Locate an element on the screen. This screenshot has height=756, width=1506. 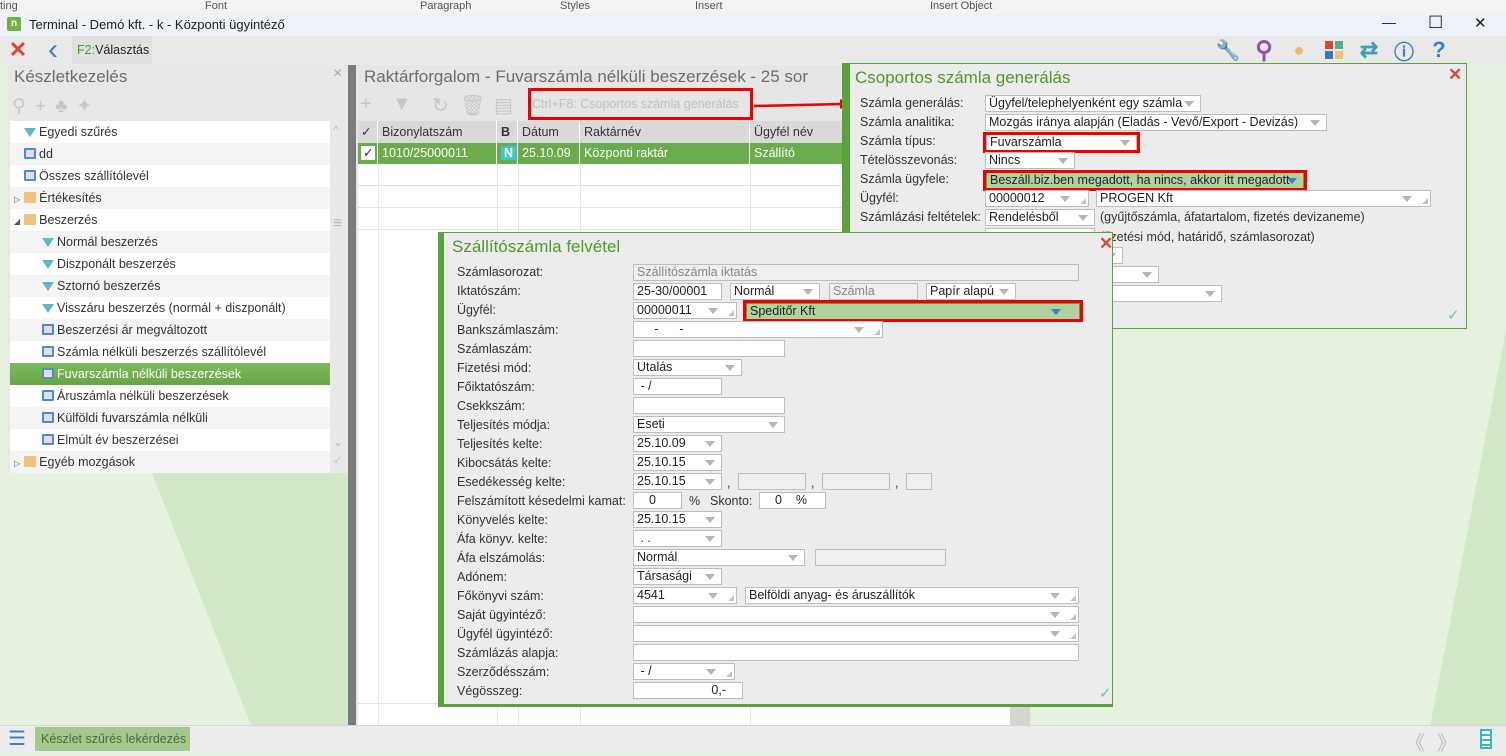
apps-icon is located at coordinates (1334, 50).